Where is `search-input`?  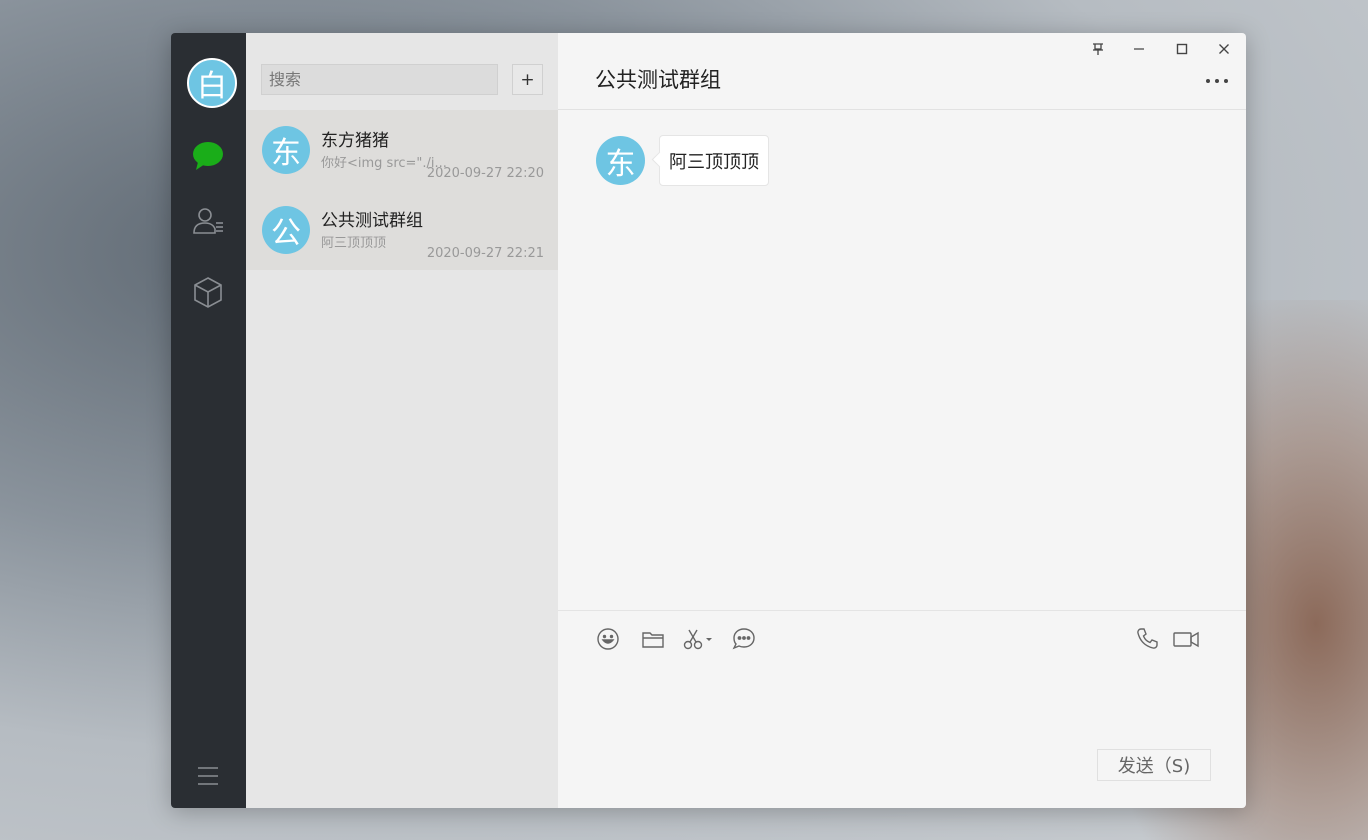
search-input is located at coordinates (379, 79).